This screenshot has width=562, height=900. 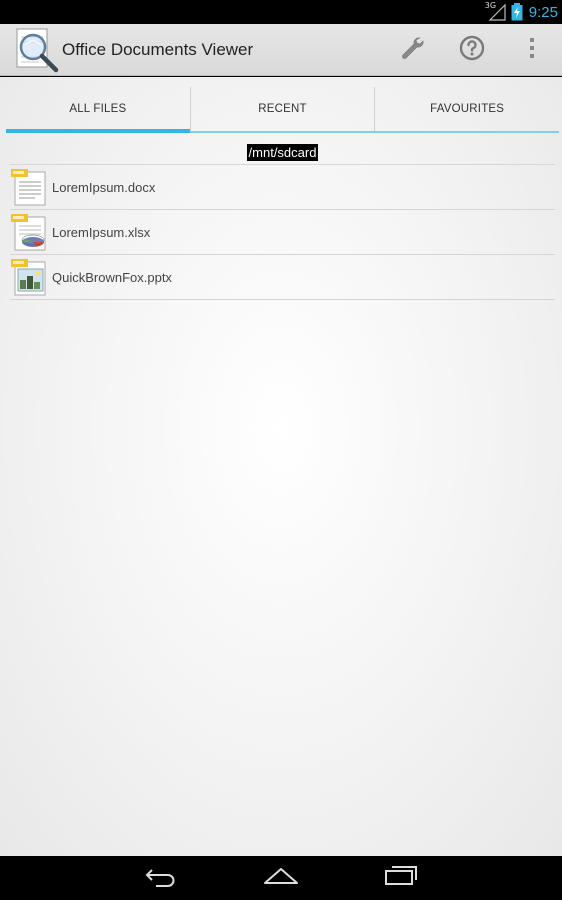 What do you see at coordinates (281, 50) in the screenshot?
I see `action-bar: Office Documents Viewer` at bounding box center [281, 50].